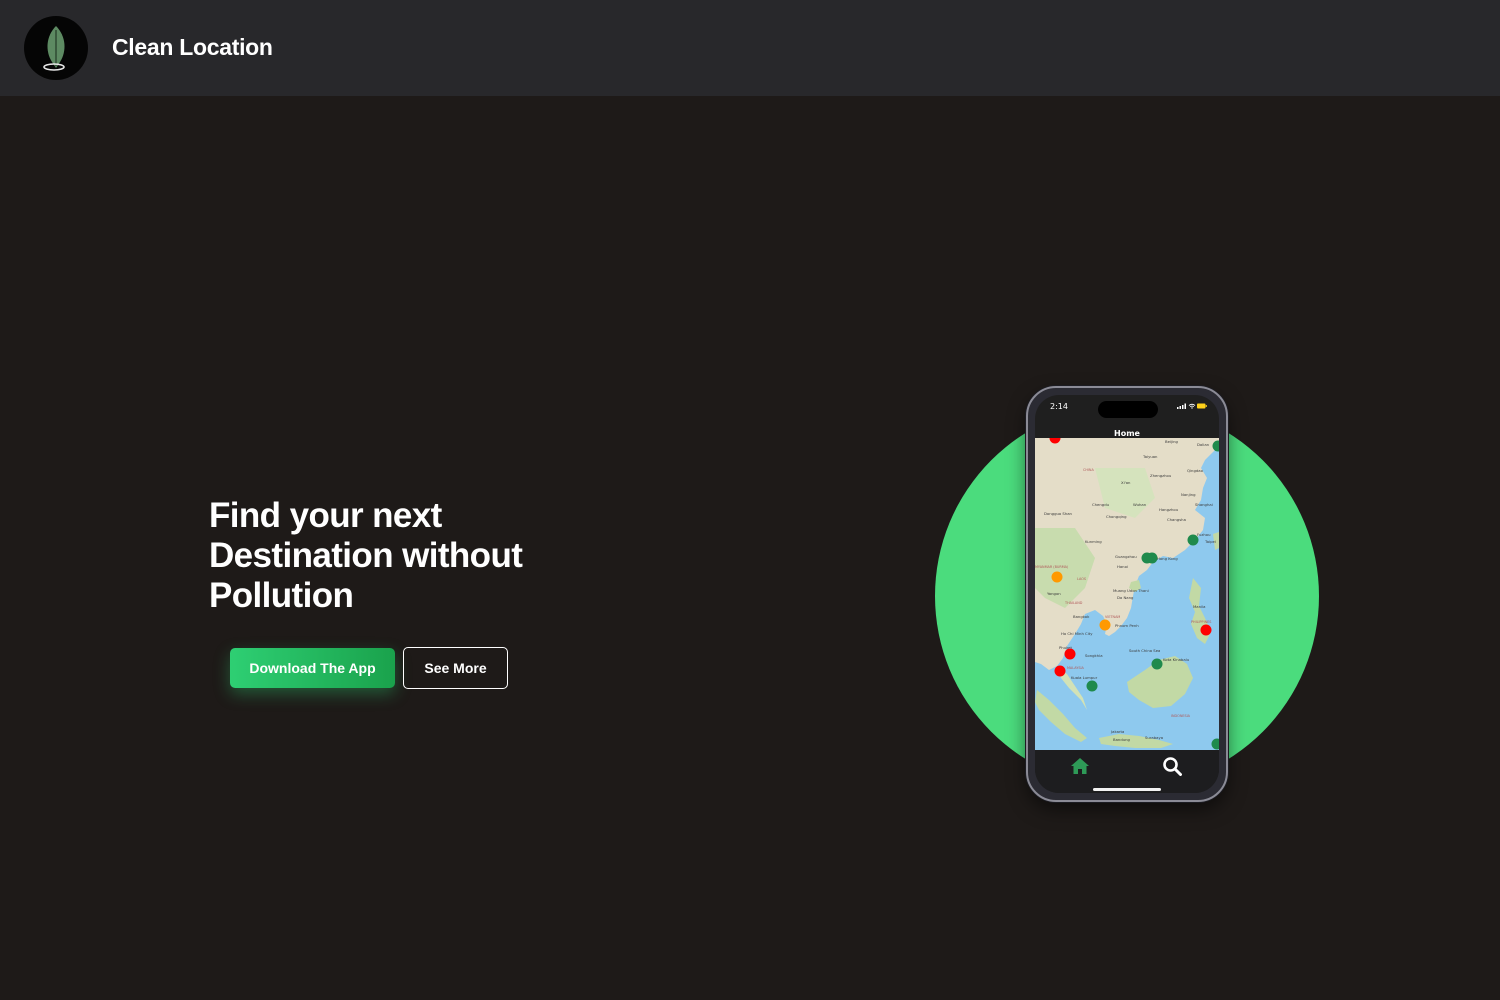 This screenshot has width=1500, height=1000. Describe the element at coordinates (1127, 433) in the screenshot. I see `screen-title: Home` at that location.